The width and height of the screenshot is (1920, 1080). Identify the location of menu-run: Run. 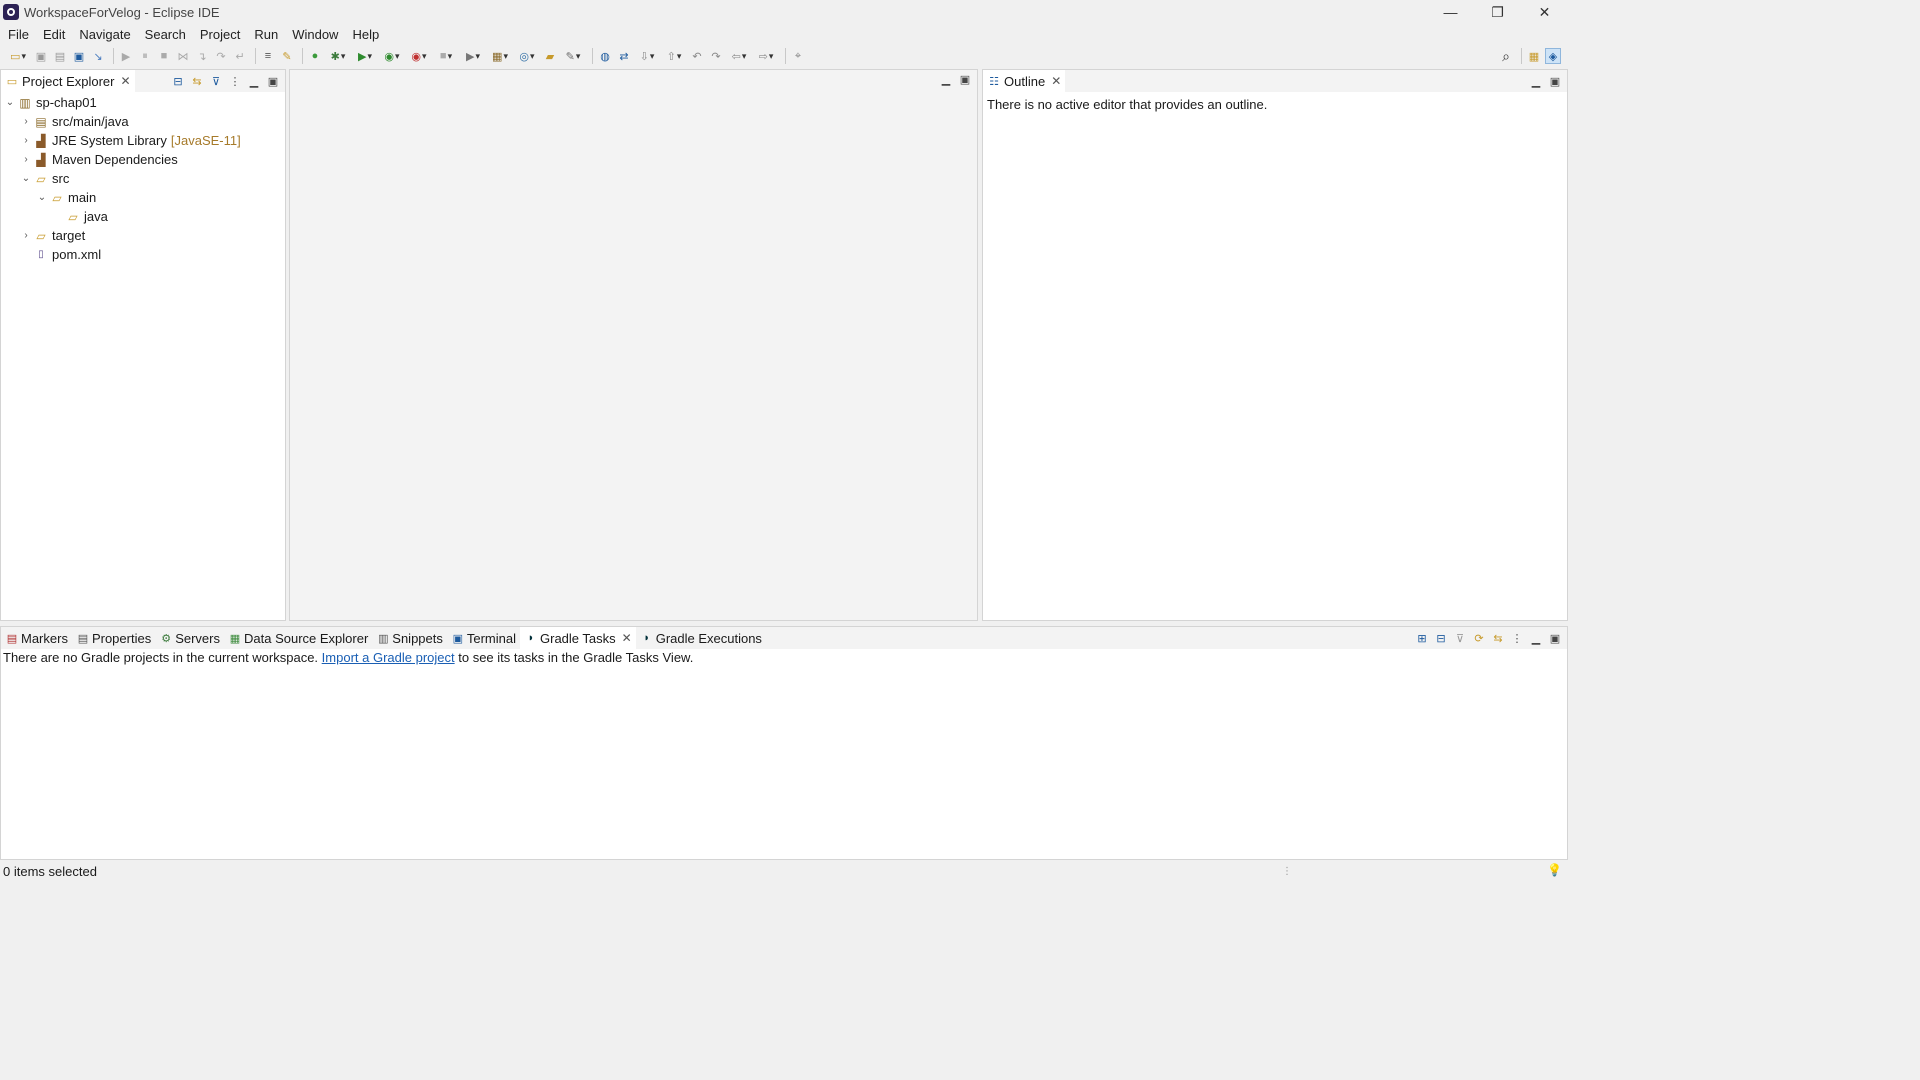
(266, 34).